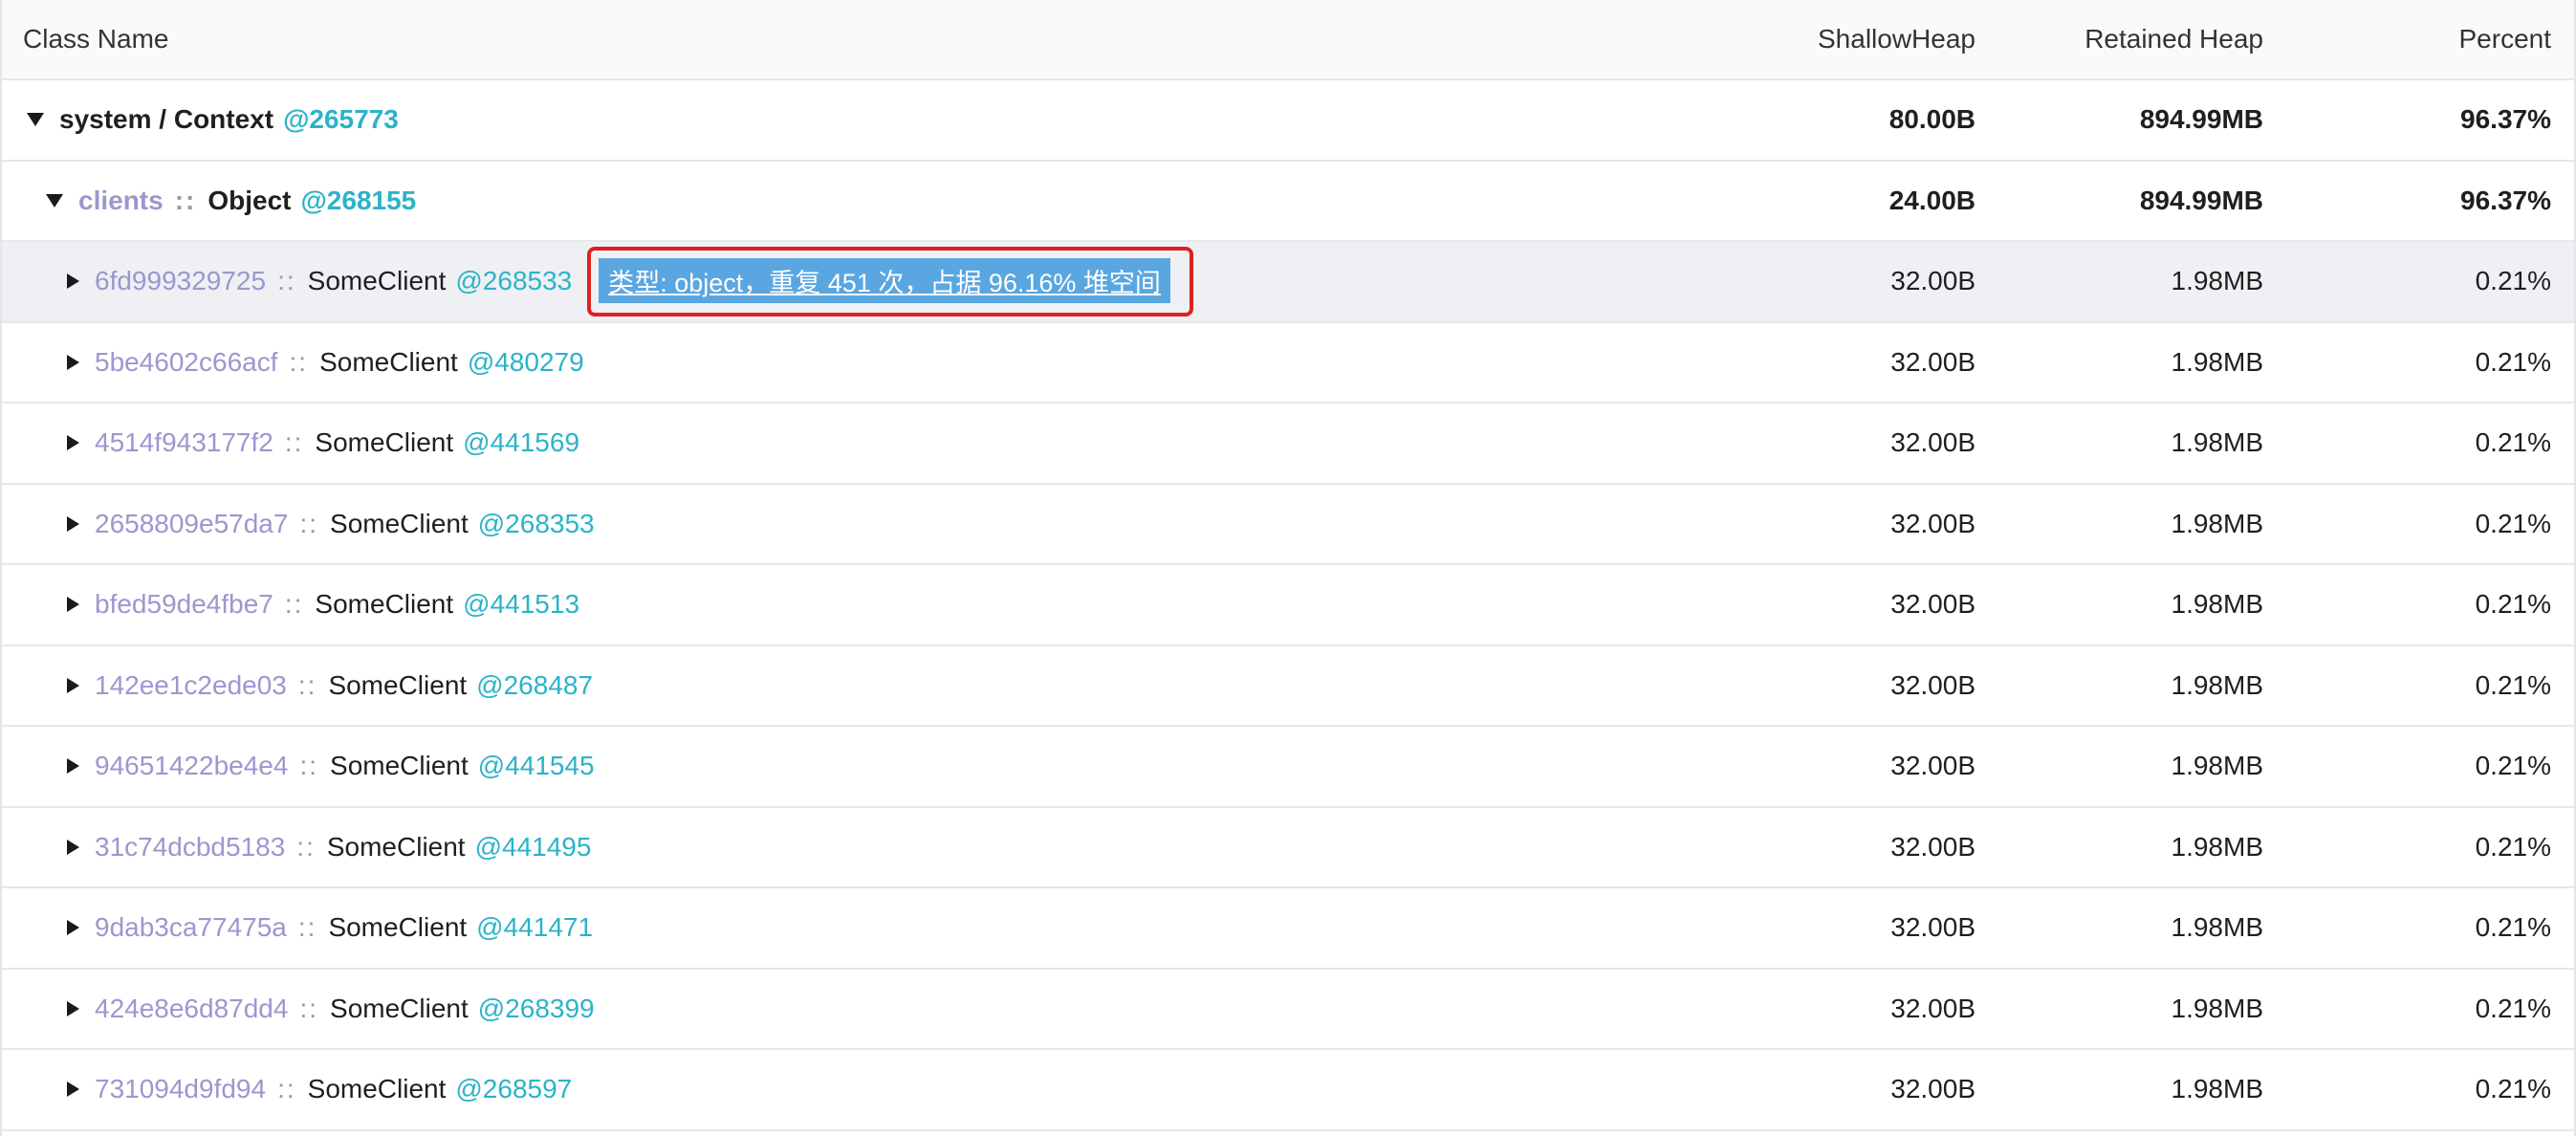 The height and width of the screenshot is (1136, 2576). I want to click on property-key: 5be4602c66acf, so click(186, 361).